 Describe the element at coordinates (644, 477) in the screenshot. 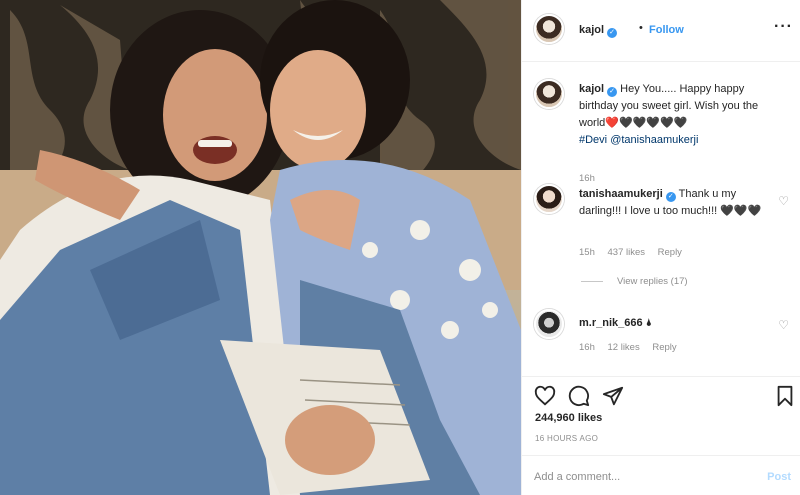

I see `add-comment-input` at that location.